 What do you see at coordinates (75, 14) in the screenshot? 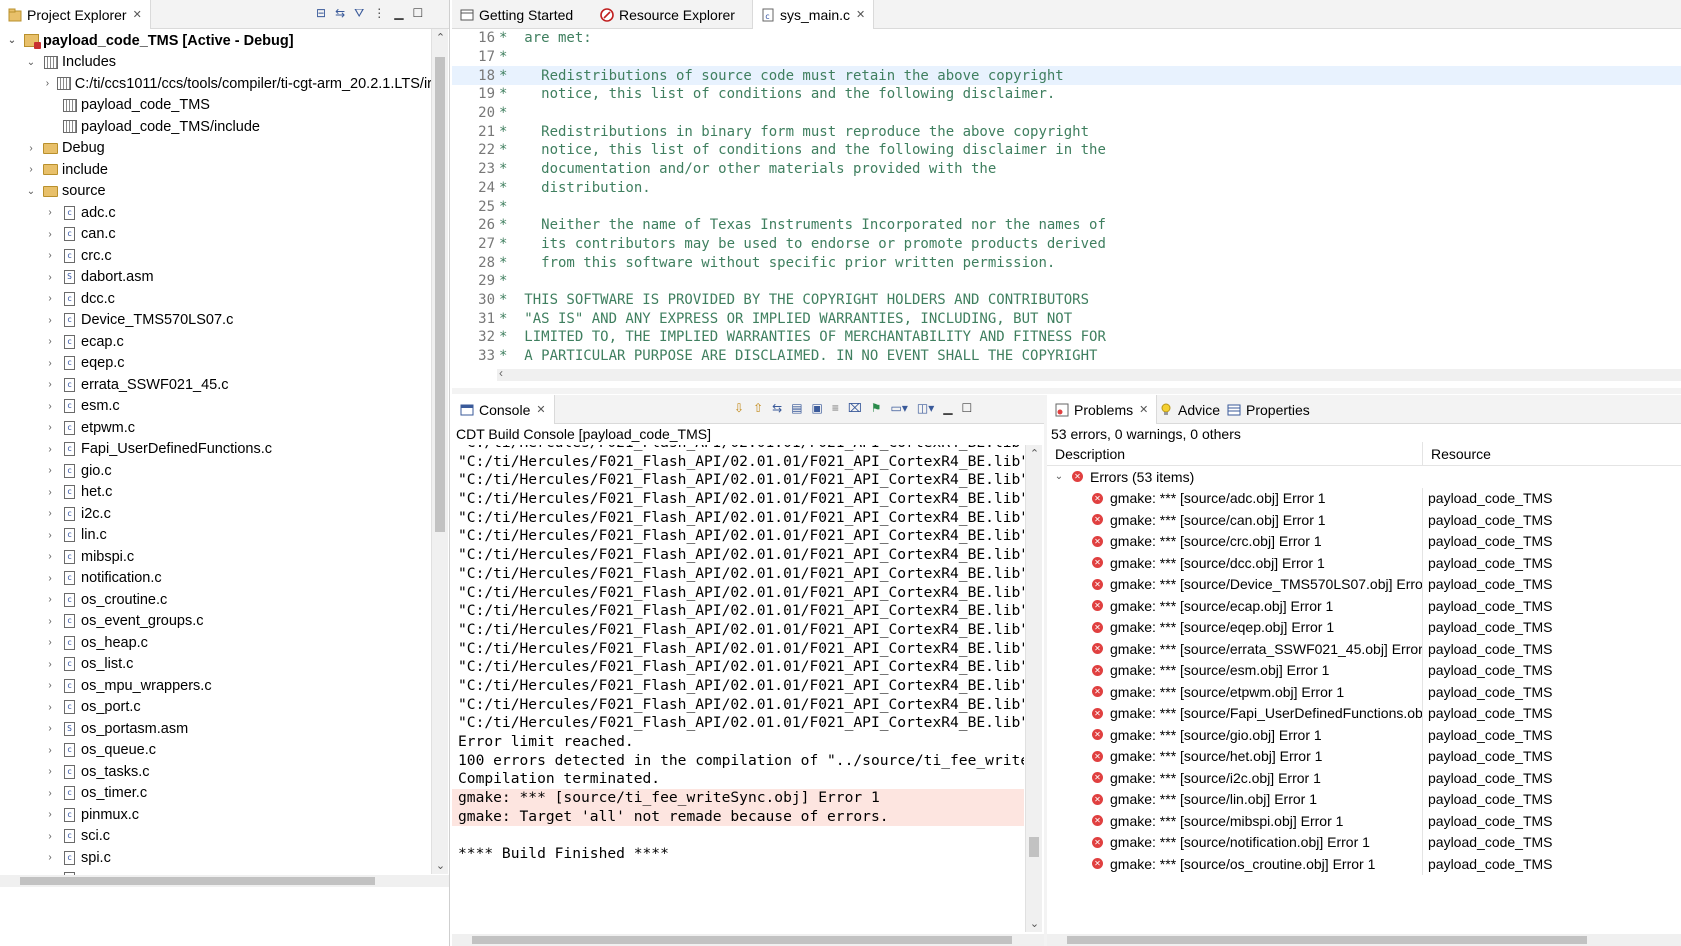
I see `tab-project-explorer: Project Explorer ✕` at bounding box center [75, 14].